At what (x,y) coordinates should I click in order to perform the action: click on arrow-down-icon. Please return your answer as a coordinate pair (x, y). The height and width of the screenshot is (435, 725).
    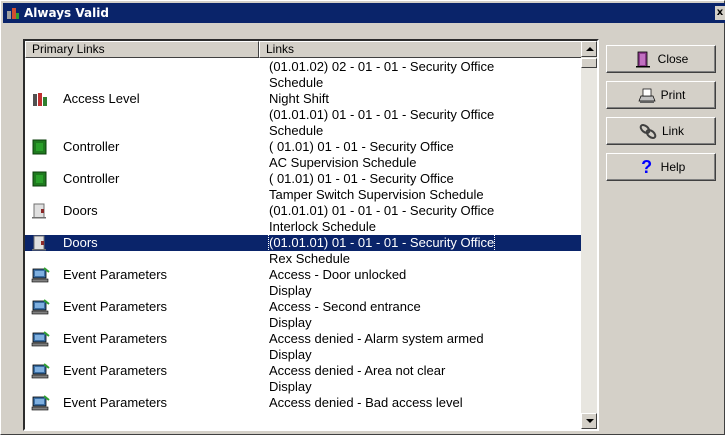
    Looking at the image, I should click on (590, 421).